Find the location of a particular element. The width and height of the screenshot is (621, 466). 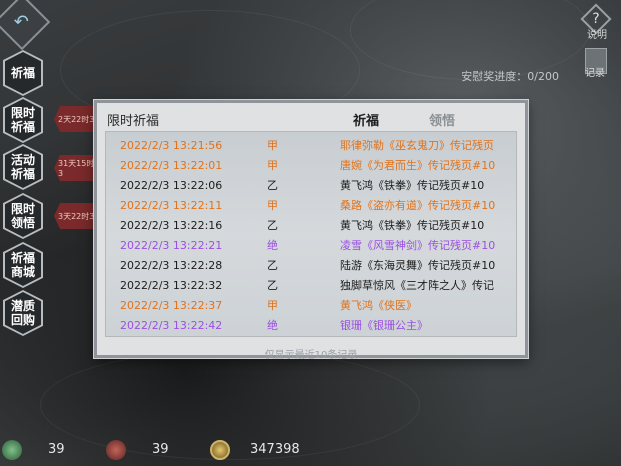

record-item: 陆游《东海灵舞》传记残页#10 is located at coordinates (418, 265).